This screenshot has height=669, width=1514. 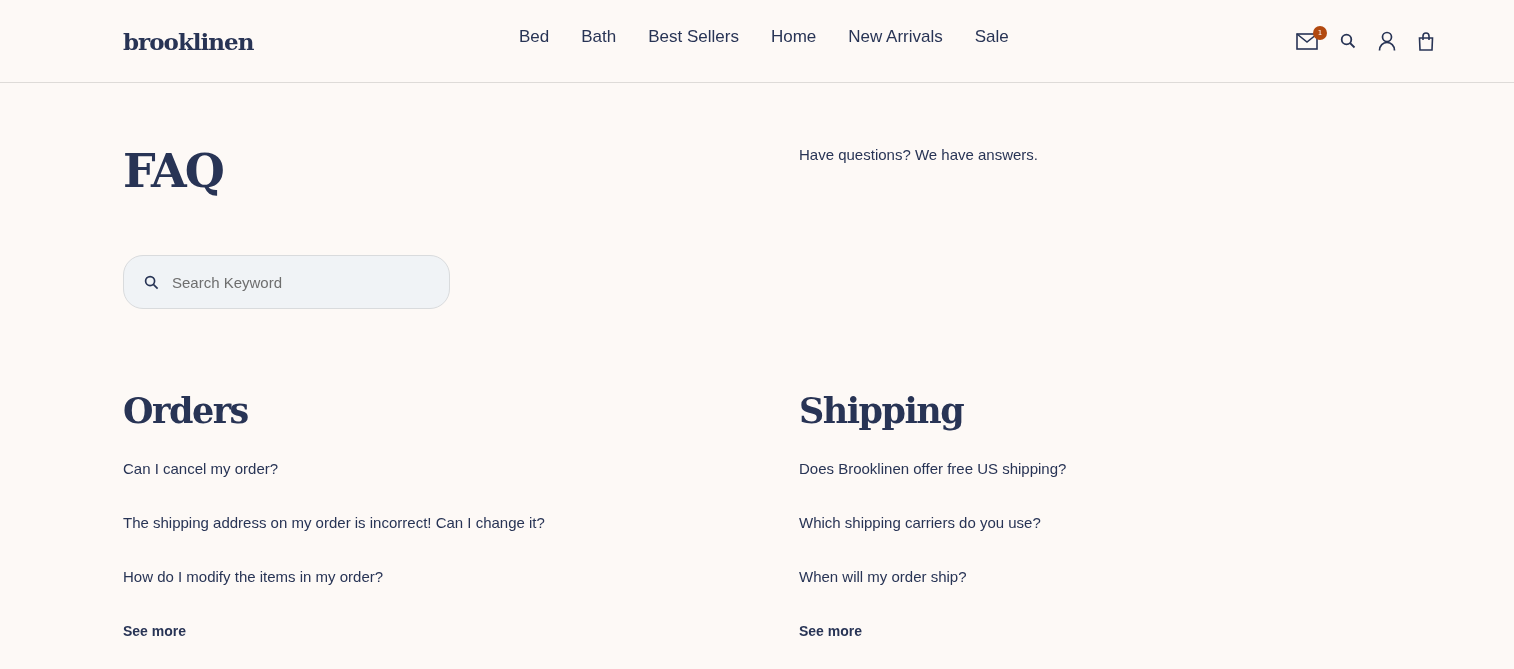 What do you see at coordinates (883, 577) in the screenshot?
I see `faq-question-link: When will my order ship?` at bounding box center [883, 577].